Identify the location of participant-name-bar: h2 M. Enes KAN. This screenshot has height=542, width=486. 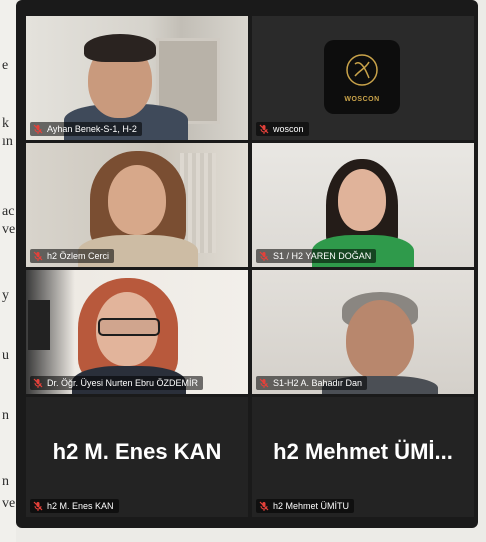
(74, 506).